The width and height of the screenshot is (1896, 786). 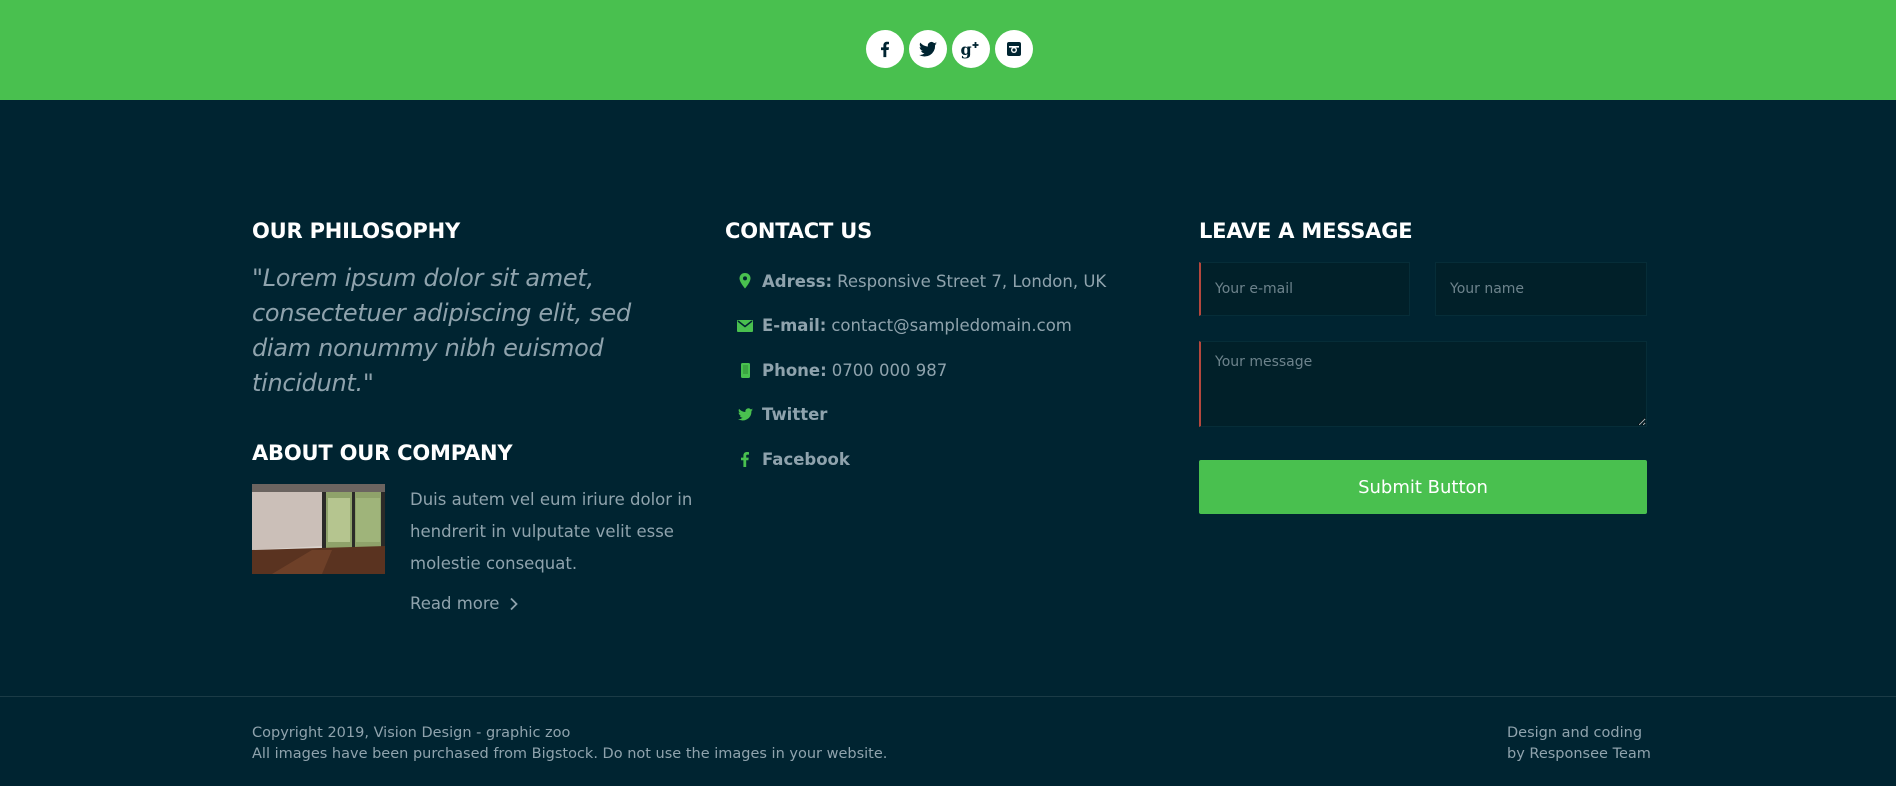 I want to click on map-pin-icon, so click(x=745, y=281).